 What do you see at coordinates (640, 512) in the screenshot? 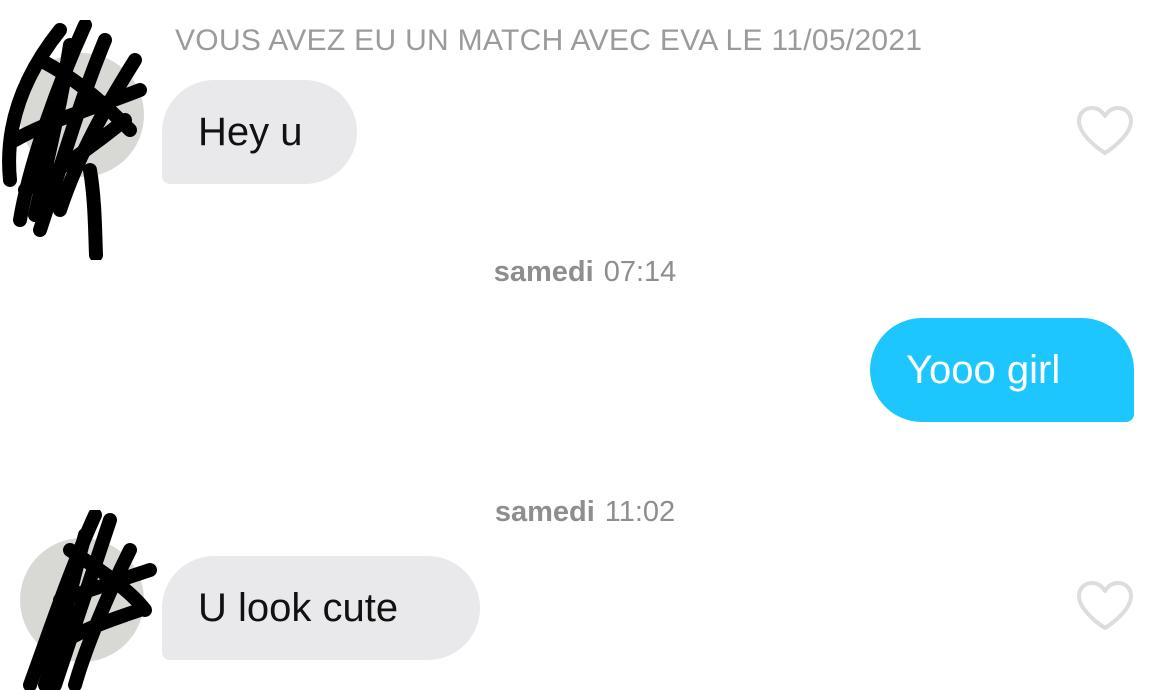
I see `timestamp-time: 11:02` at bounding box center [640, 512].